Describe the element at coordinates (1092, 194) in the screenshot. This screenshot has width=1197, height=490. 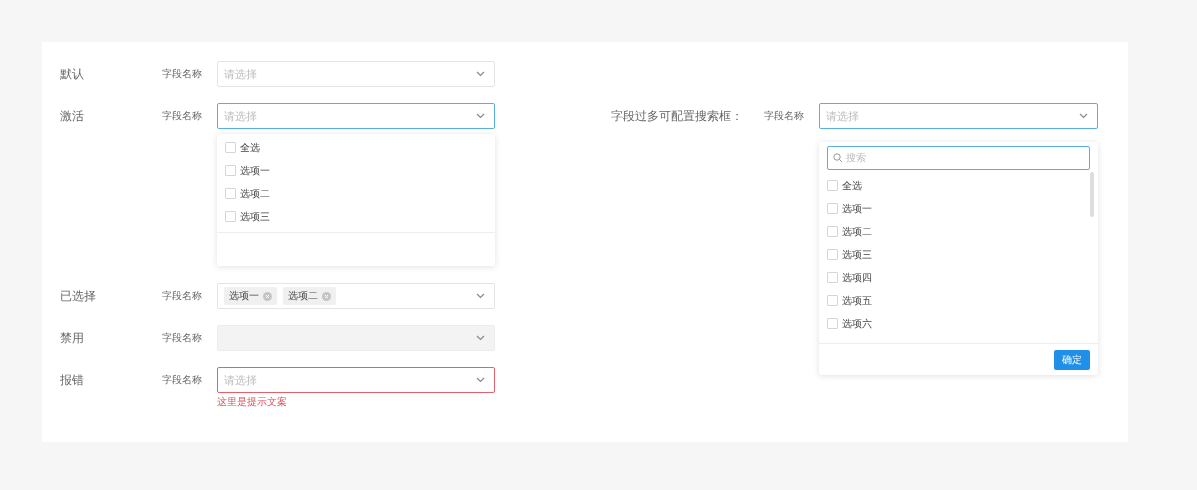
I see `scrollbar` at that location.